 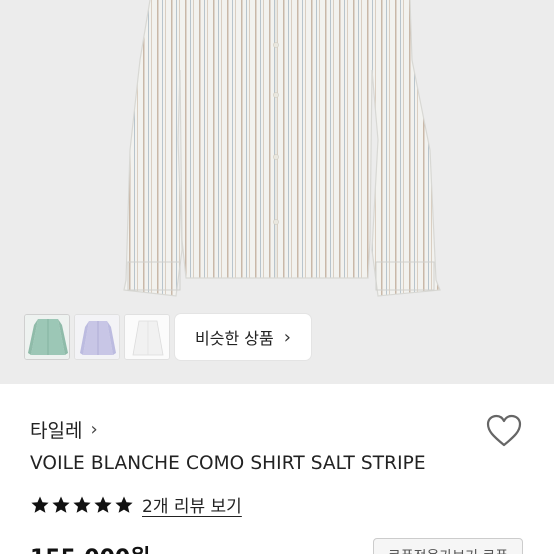 I want to click on similar-products-button: 비슷한 상품 ›, so click(x=243, y=337).